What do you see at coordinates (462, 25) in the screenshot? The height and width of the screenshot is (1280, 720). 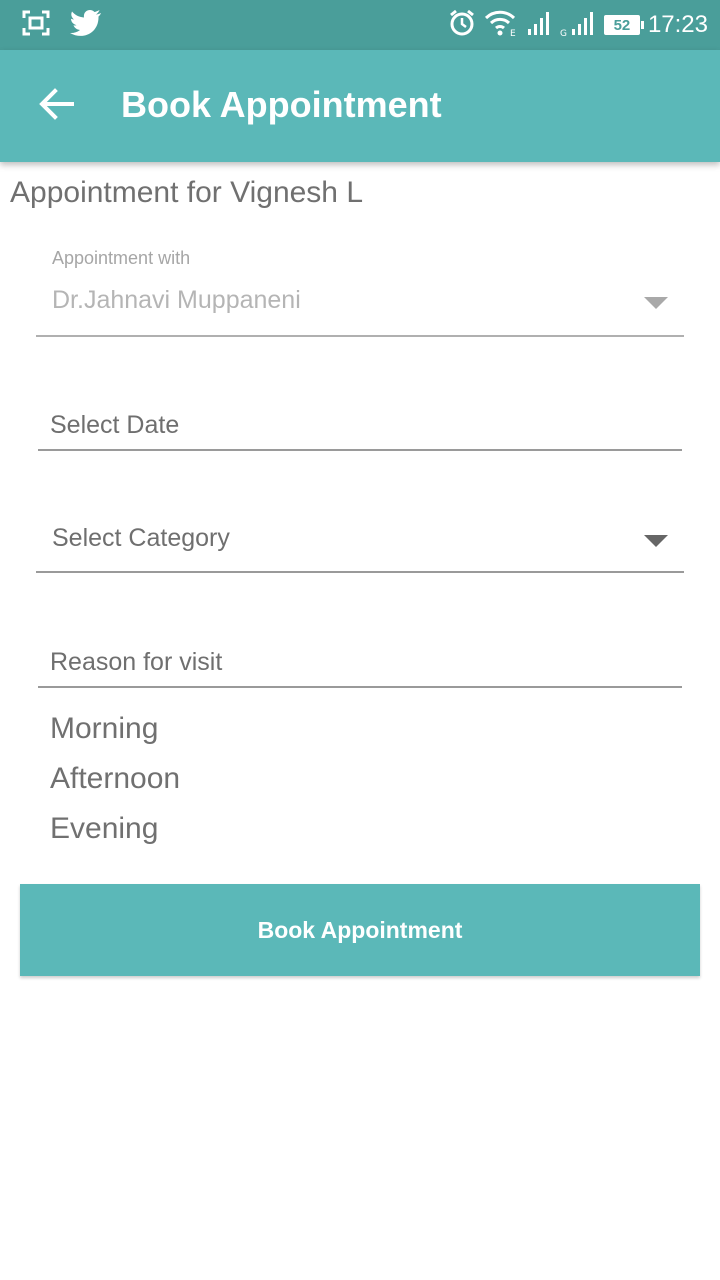 I see `alarm-icon` at bounding box center [462, 25].